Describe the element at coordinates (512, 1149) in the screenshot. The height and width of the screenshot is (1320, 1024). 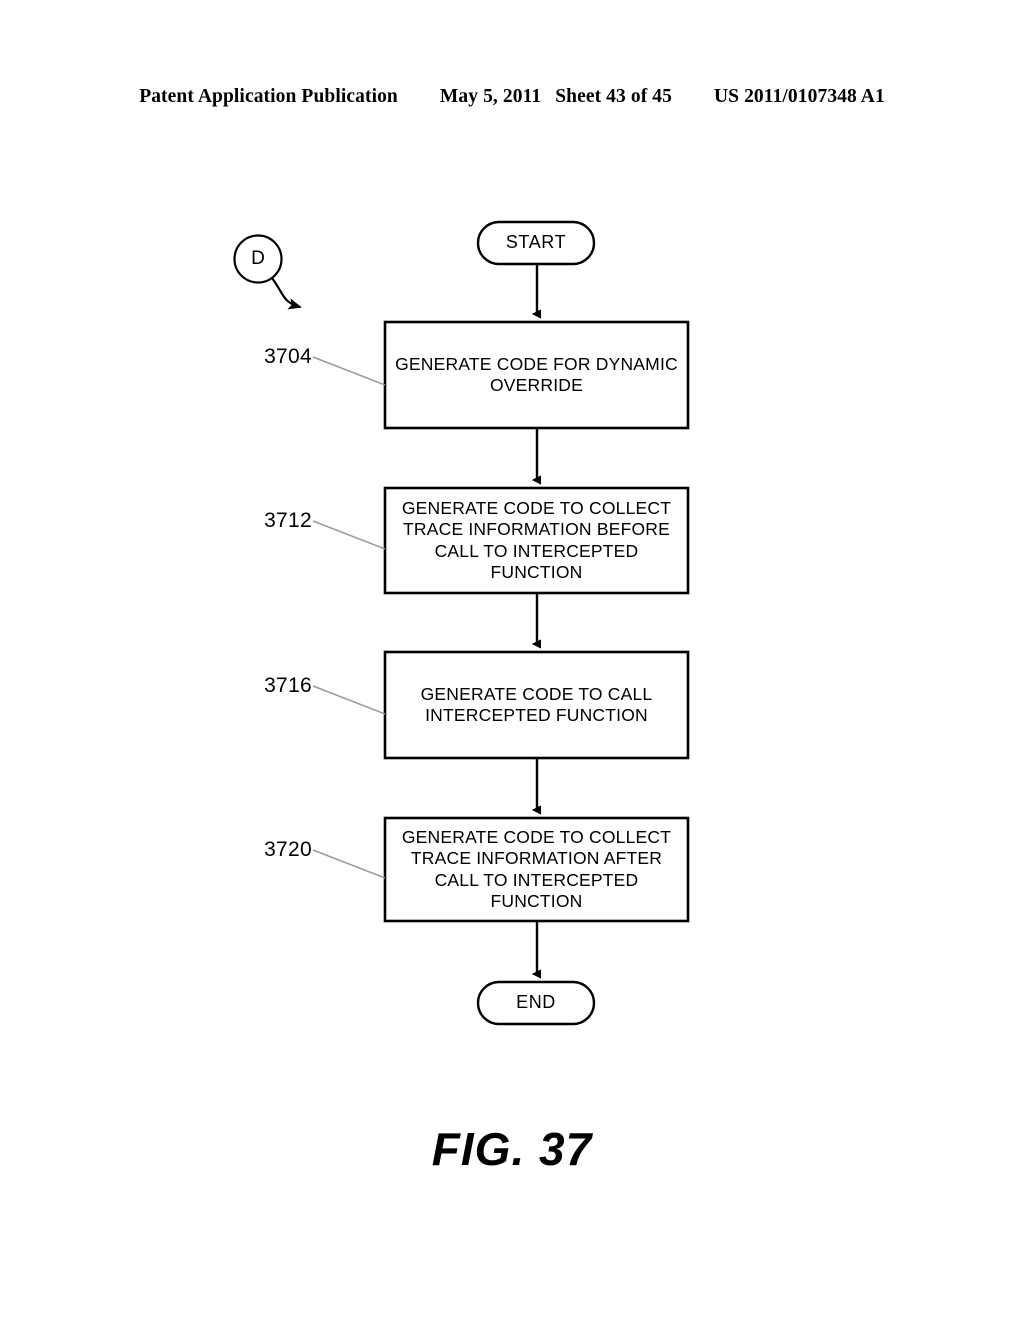
I see `figure-caption: FIG. 37` at that location.